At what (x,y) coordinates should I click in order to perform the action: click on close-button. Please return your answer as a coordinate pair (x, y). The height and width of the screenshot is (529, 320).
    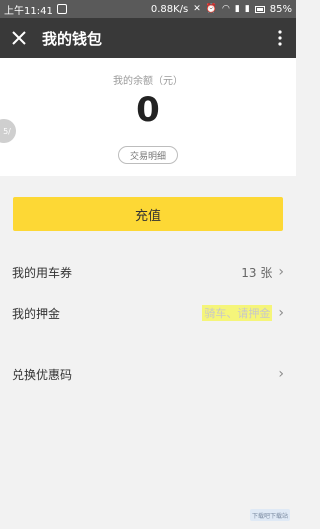
    Looking at the image, I should click on (19, 38).